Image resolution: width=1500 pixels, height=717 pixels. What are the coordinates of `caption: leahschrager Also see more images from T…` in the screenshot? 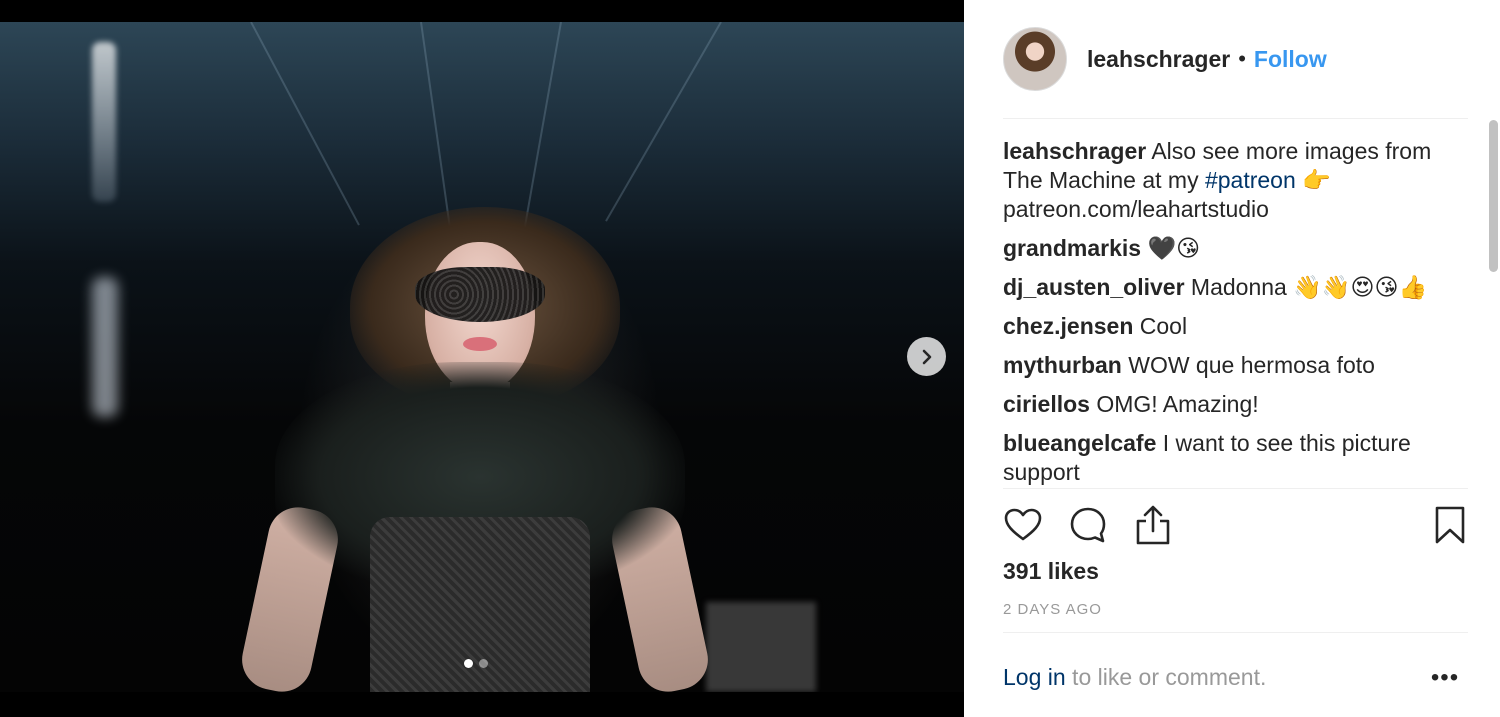 It's located at (1225, 180).